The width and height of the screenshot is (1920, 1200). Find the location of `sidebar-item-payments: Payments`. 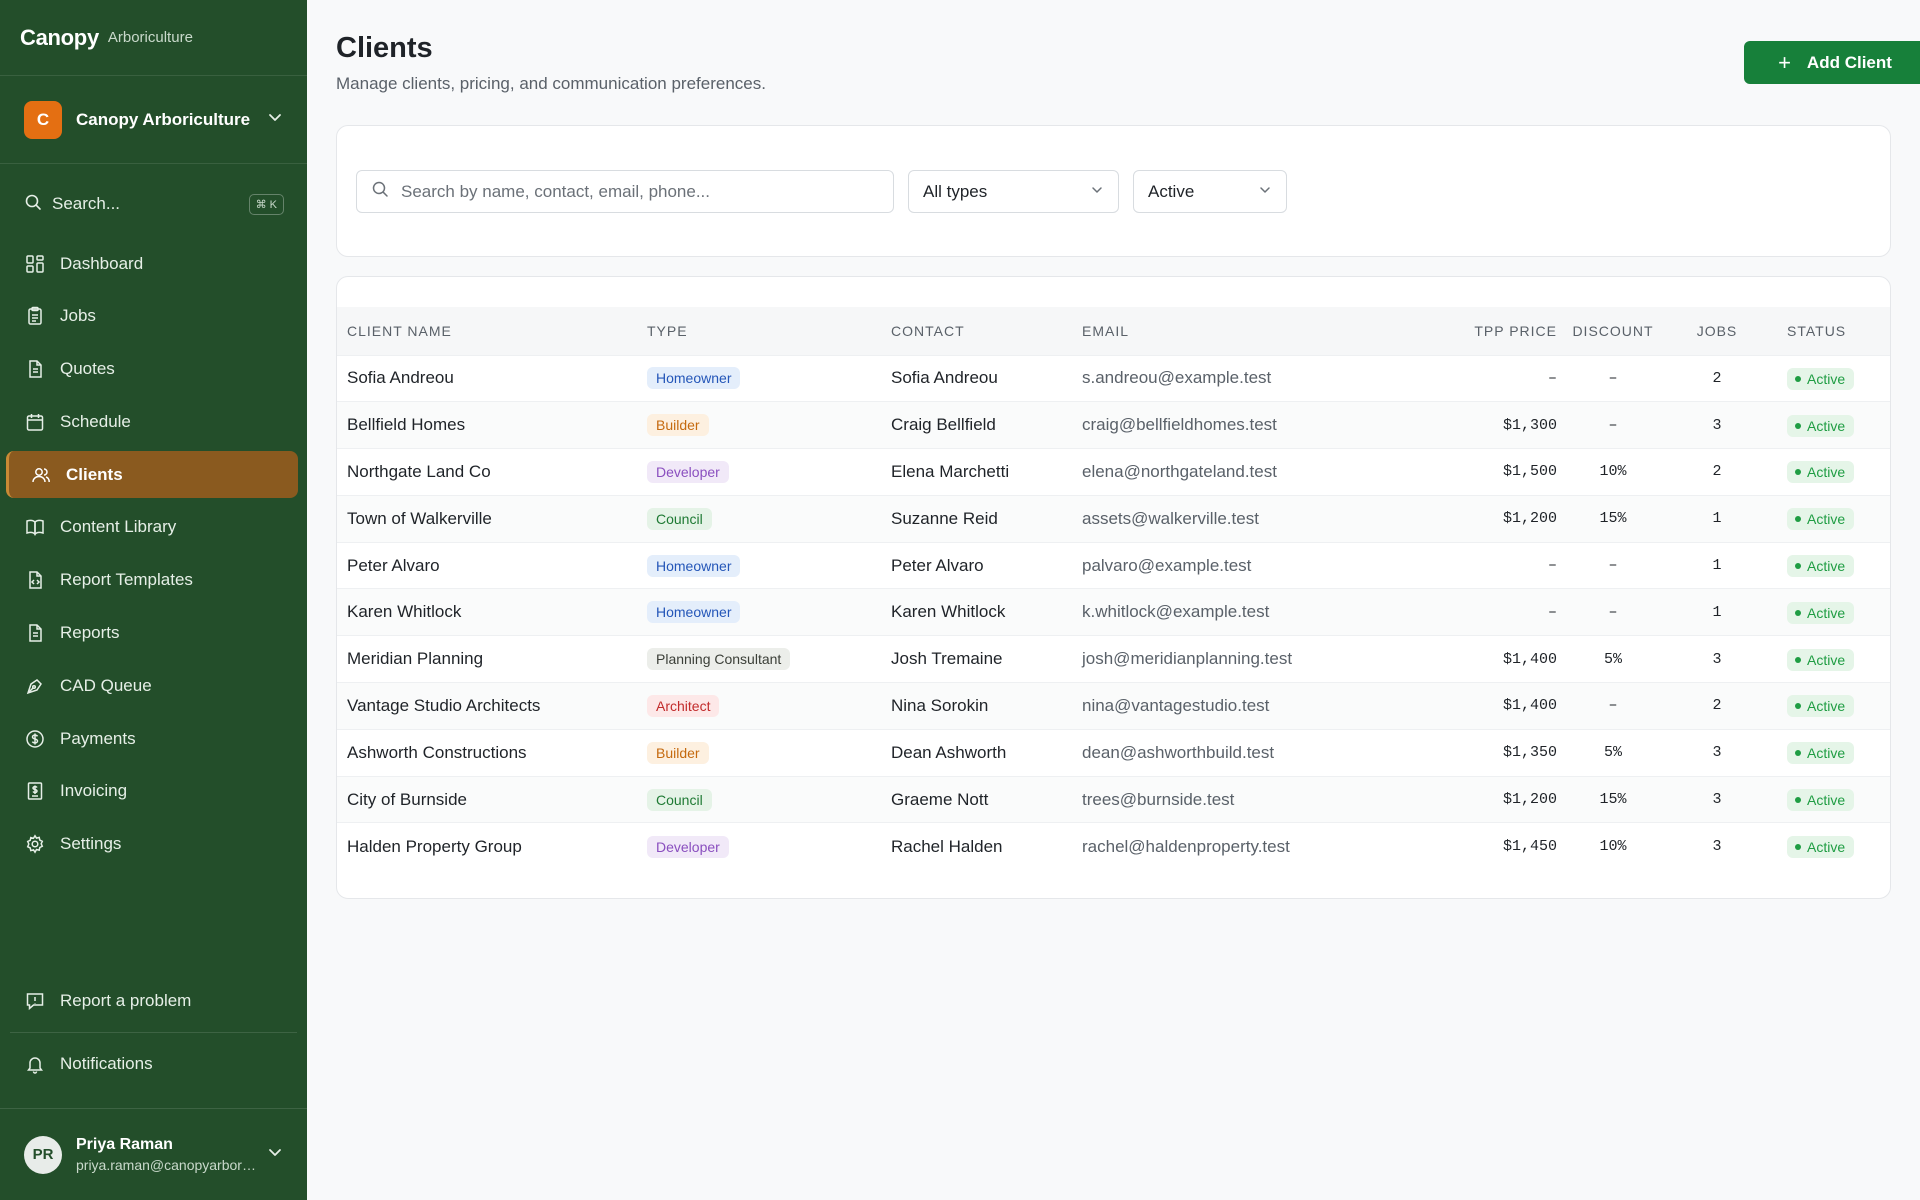

sidebar-item-payments: Payments is located at coordinates (152, 738).